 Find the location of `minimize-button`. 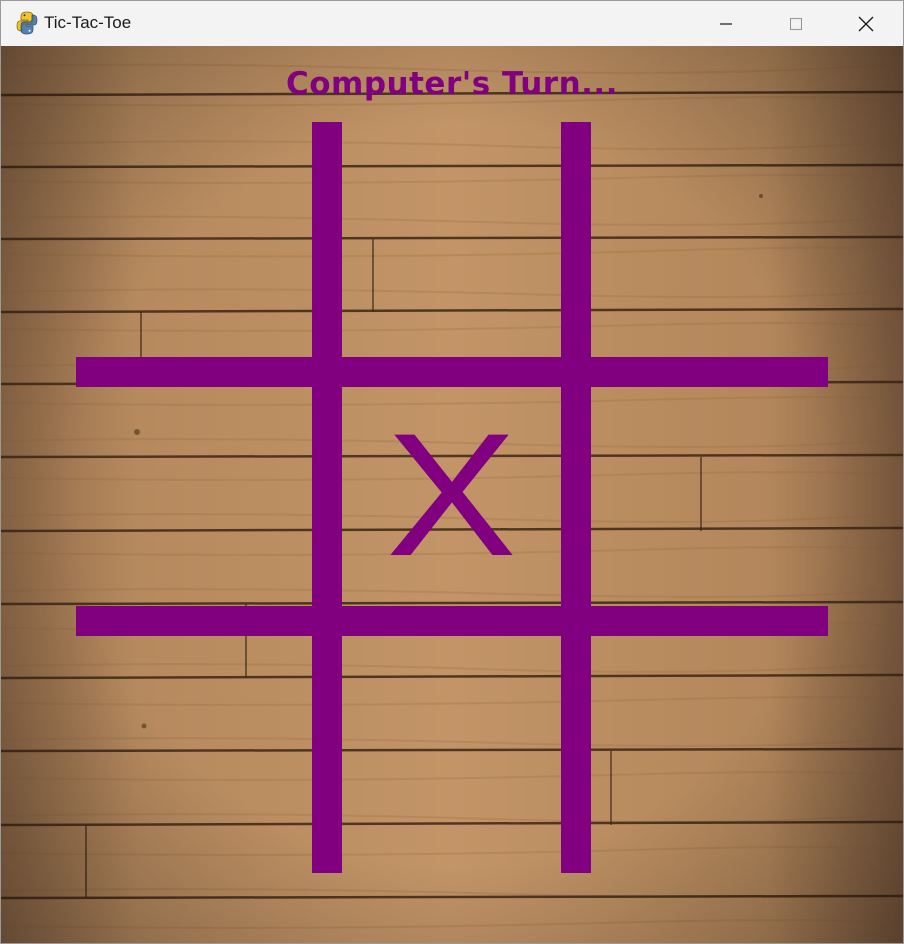

minimize-button is located at coordinates (726, 23).